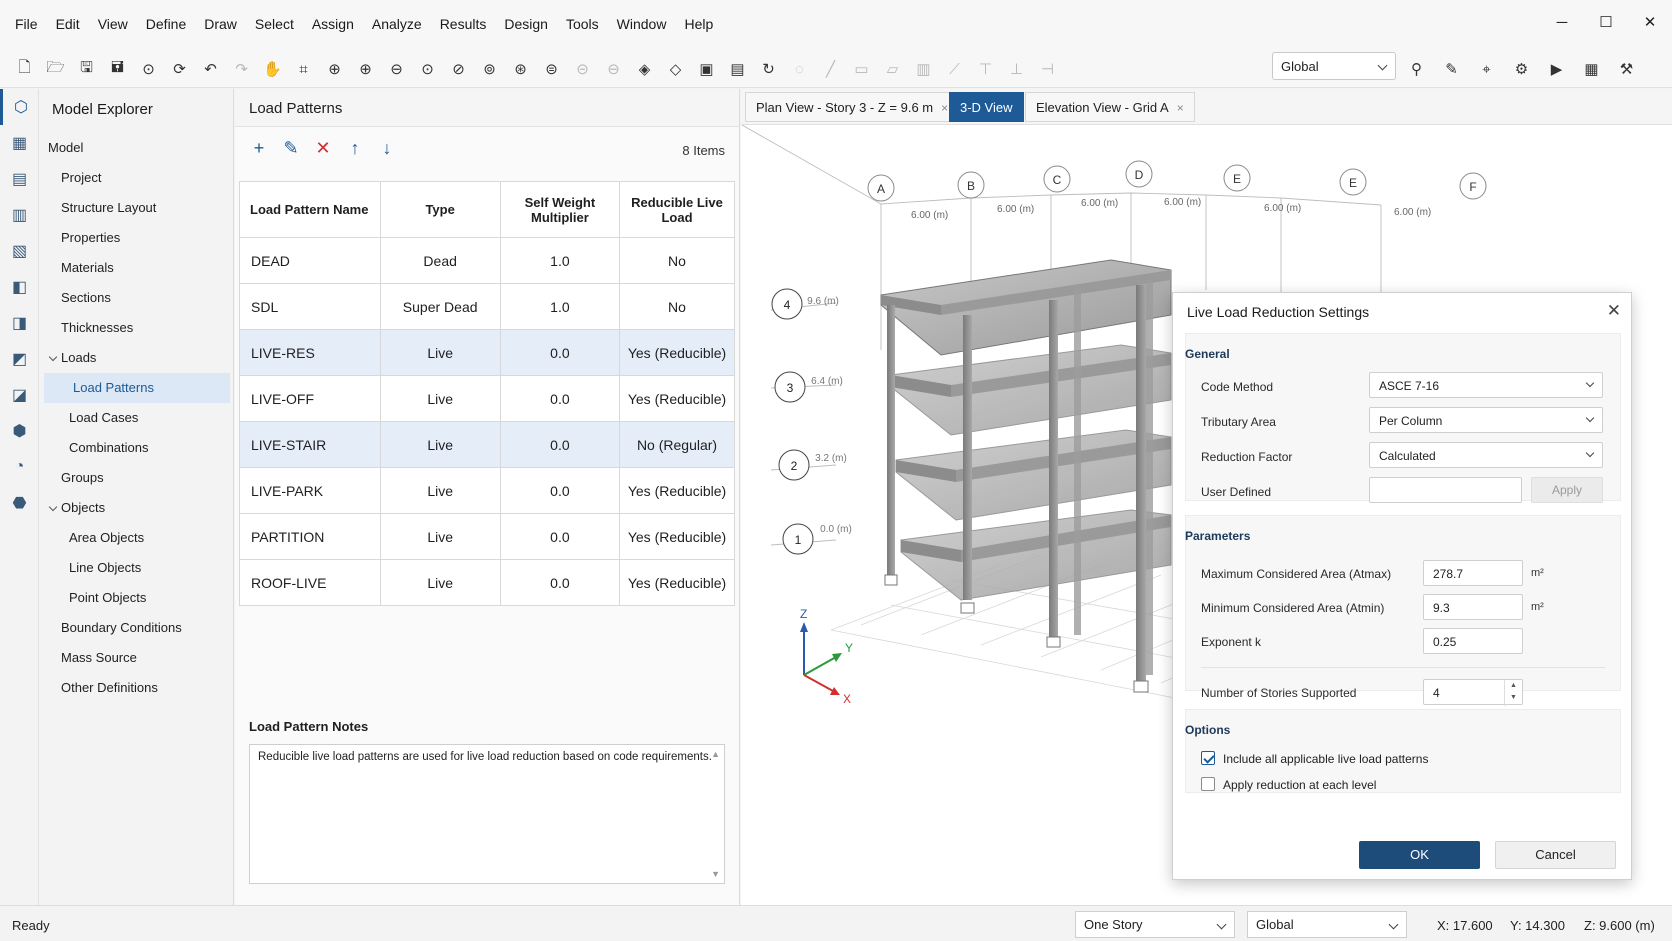 The image size is (1672, 941). Describe the element at coordinates (137, 178) in the screenshot. I see `tree-item-project: Project` at that location.